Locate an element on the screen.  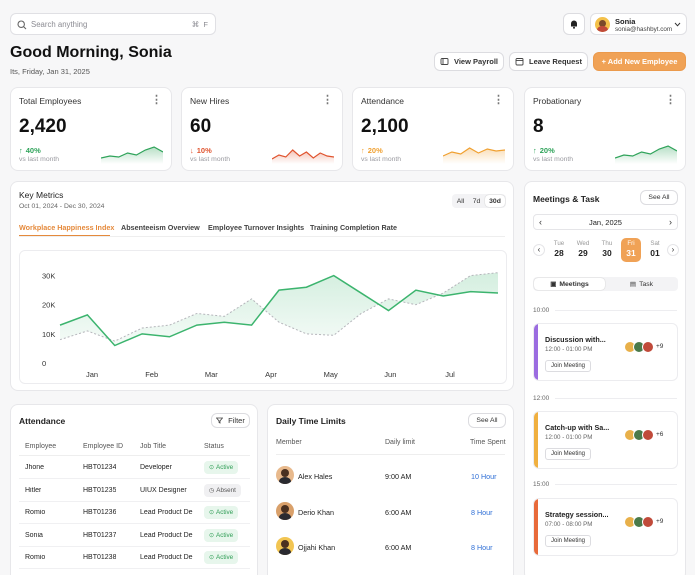
tab-task: ▤ Task is located at coordinates (641, 284).